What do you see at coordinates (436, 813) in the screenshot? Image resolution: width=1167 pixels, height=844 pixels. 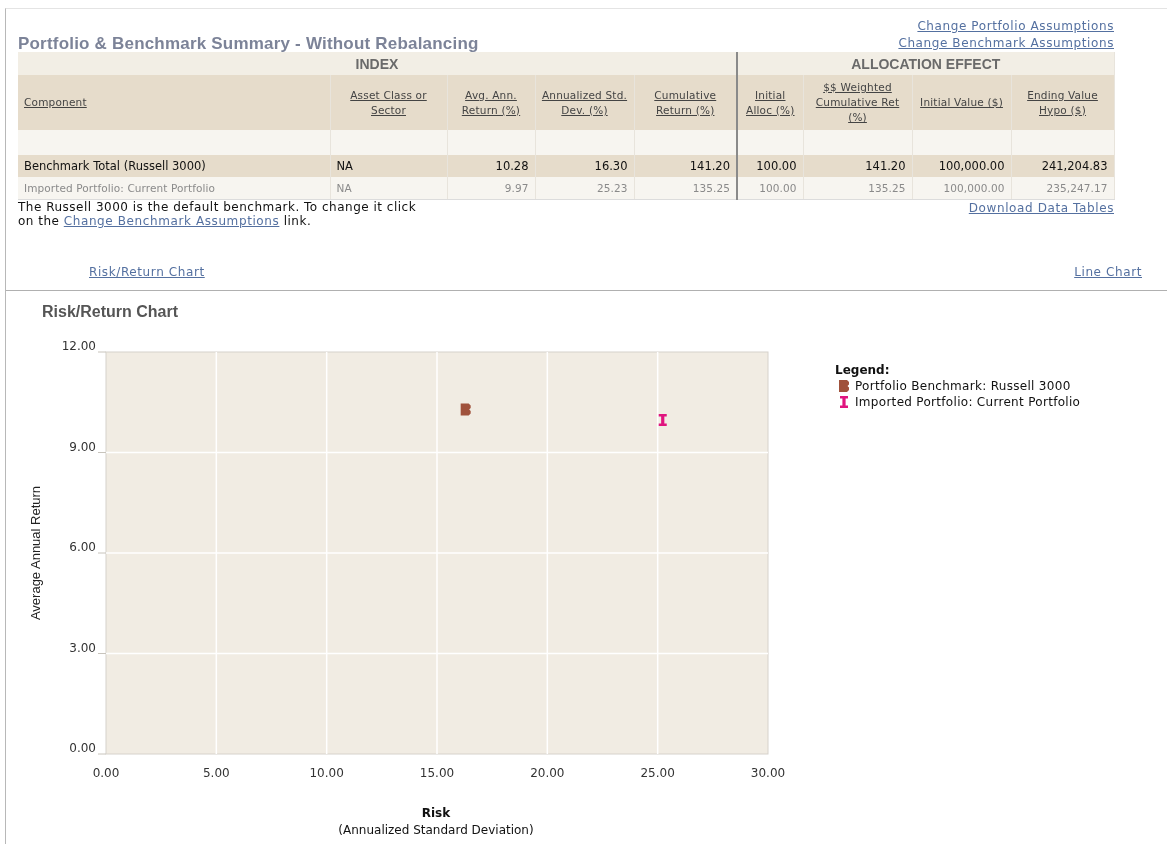 I see `x-axis-title: Risk` at bounding box center [436, 813].